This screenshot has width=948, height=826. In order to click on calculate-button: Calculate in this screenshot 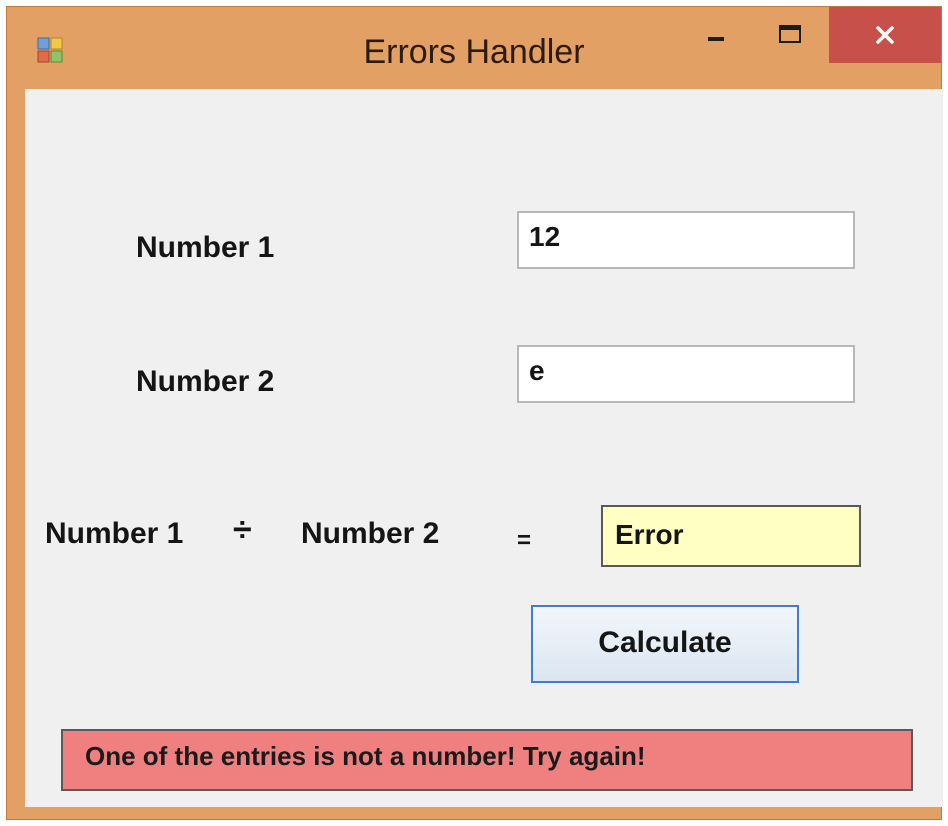, I will do `click(665, 644)`.